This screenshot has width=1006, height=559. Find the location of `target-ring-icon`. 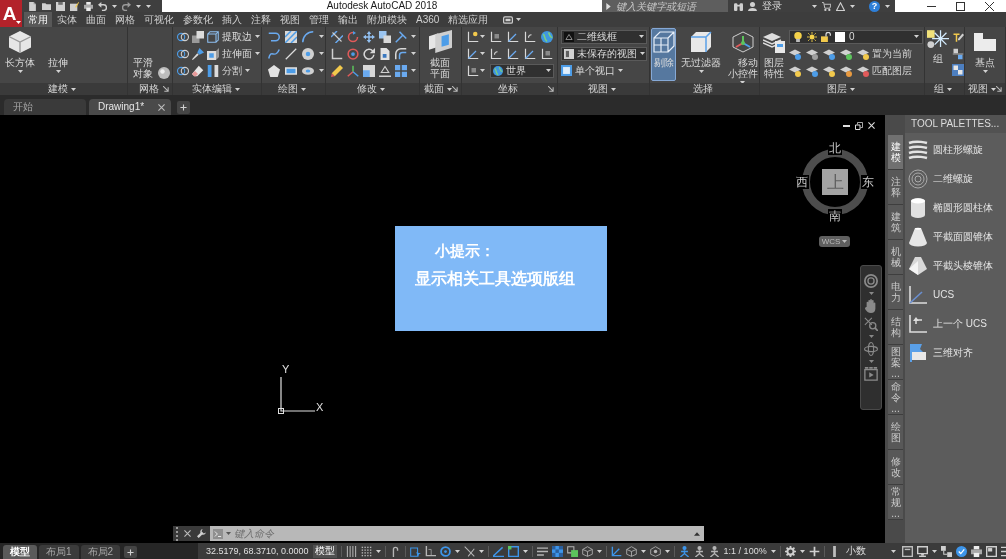

target-ring-icon is located at coordinates (353, 53).